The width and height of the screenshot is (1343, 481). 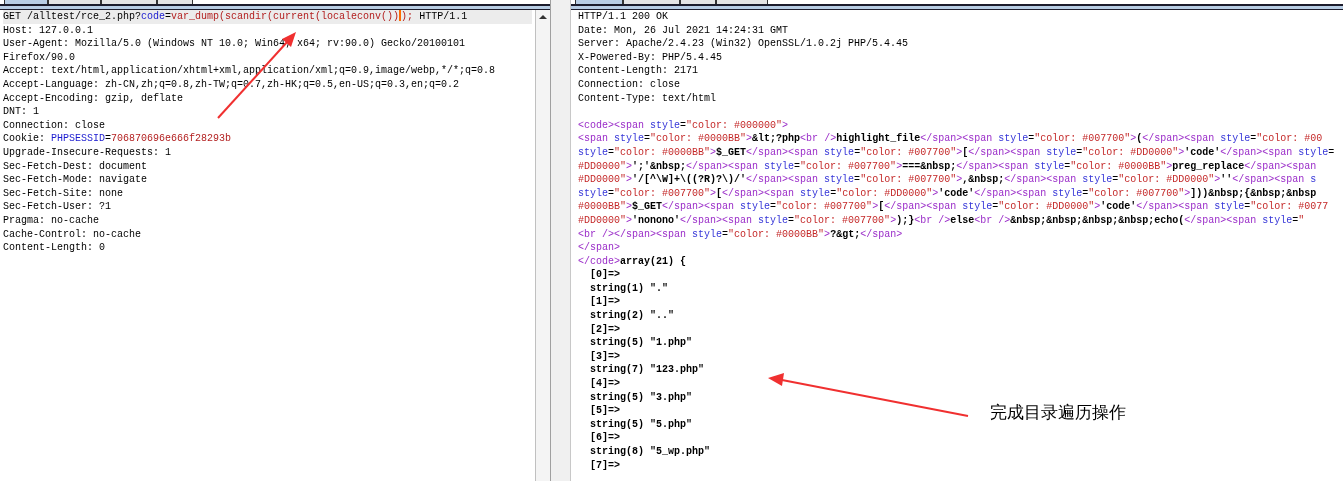 What do you see at coordinates (542, 245) in the screenshot?
I see `scrollbar` at bounding box center [542, 245].